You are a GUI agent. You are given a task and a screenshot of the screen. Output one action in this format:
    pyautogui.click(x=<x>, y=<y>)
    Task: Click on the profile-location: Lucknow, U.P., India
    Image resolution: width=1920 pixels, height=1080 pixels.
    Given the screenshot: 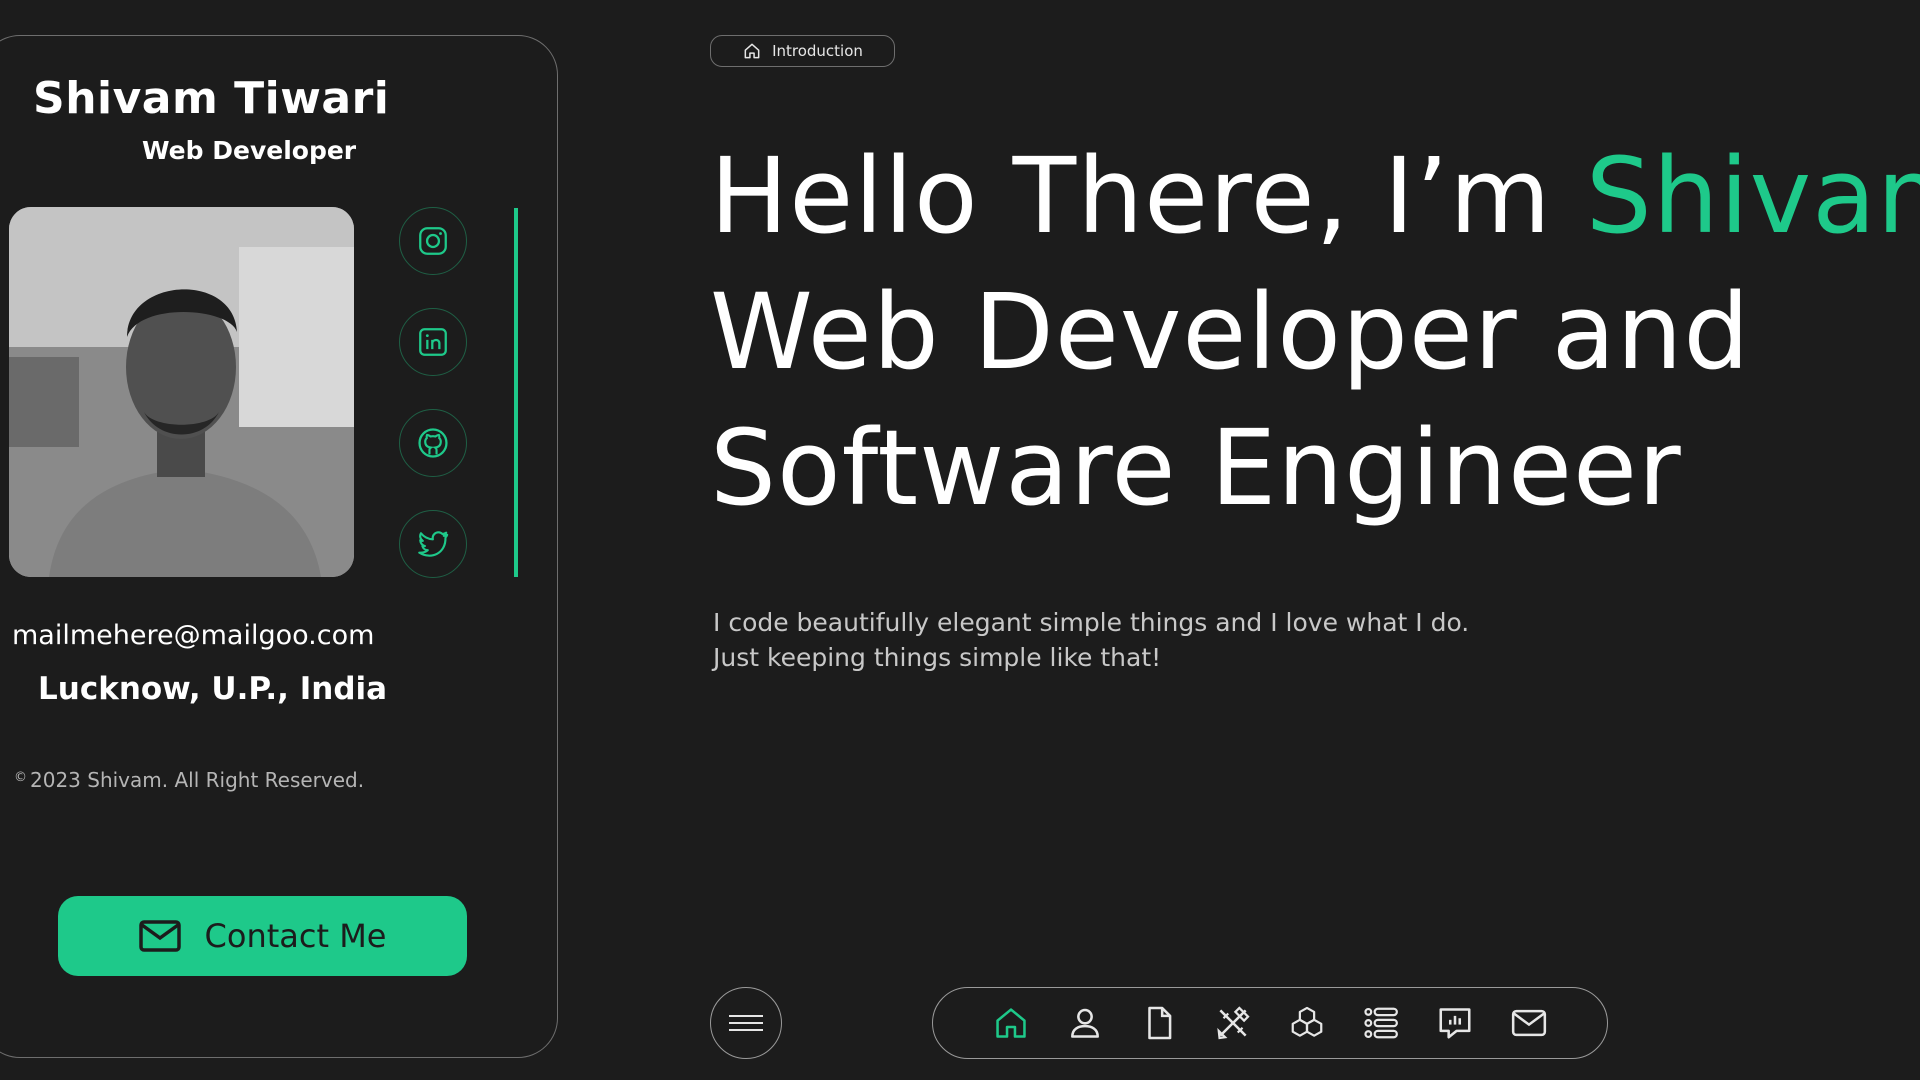 What is the action you would take?
    pyautogui.click(x=213, y=689)
    